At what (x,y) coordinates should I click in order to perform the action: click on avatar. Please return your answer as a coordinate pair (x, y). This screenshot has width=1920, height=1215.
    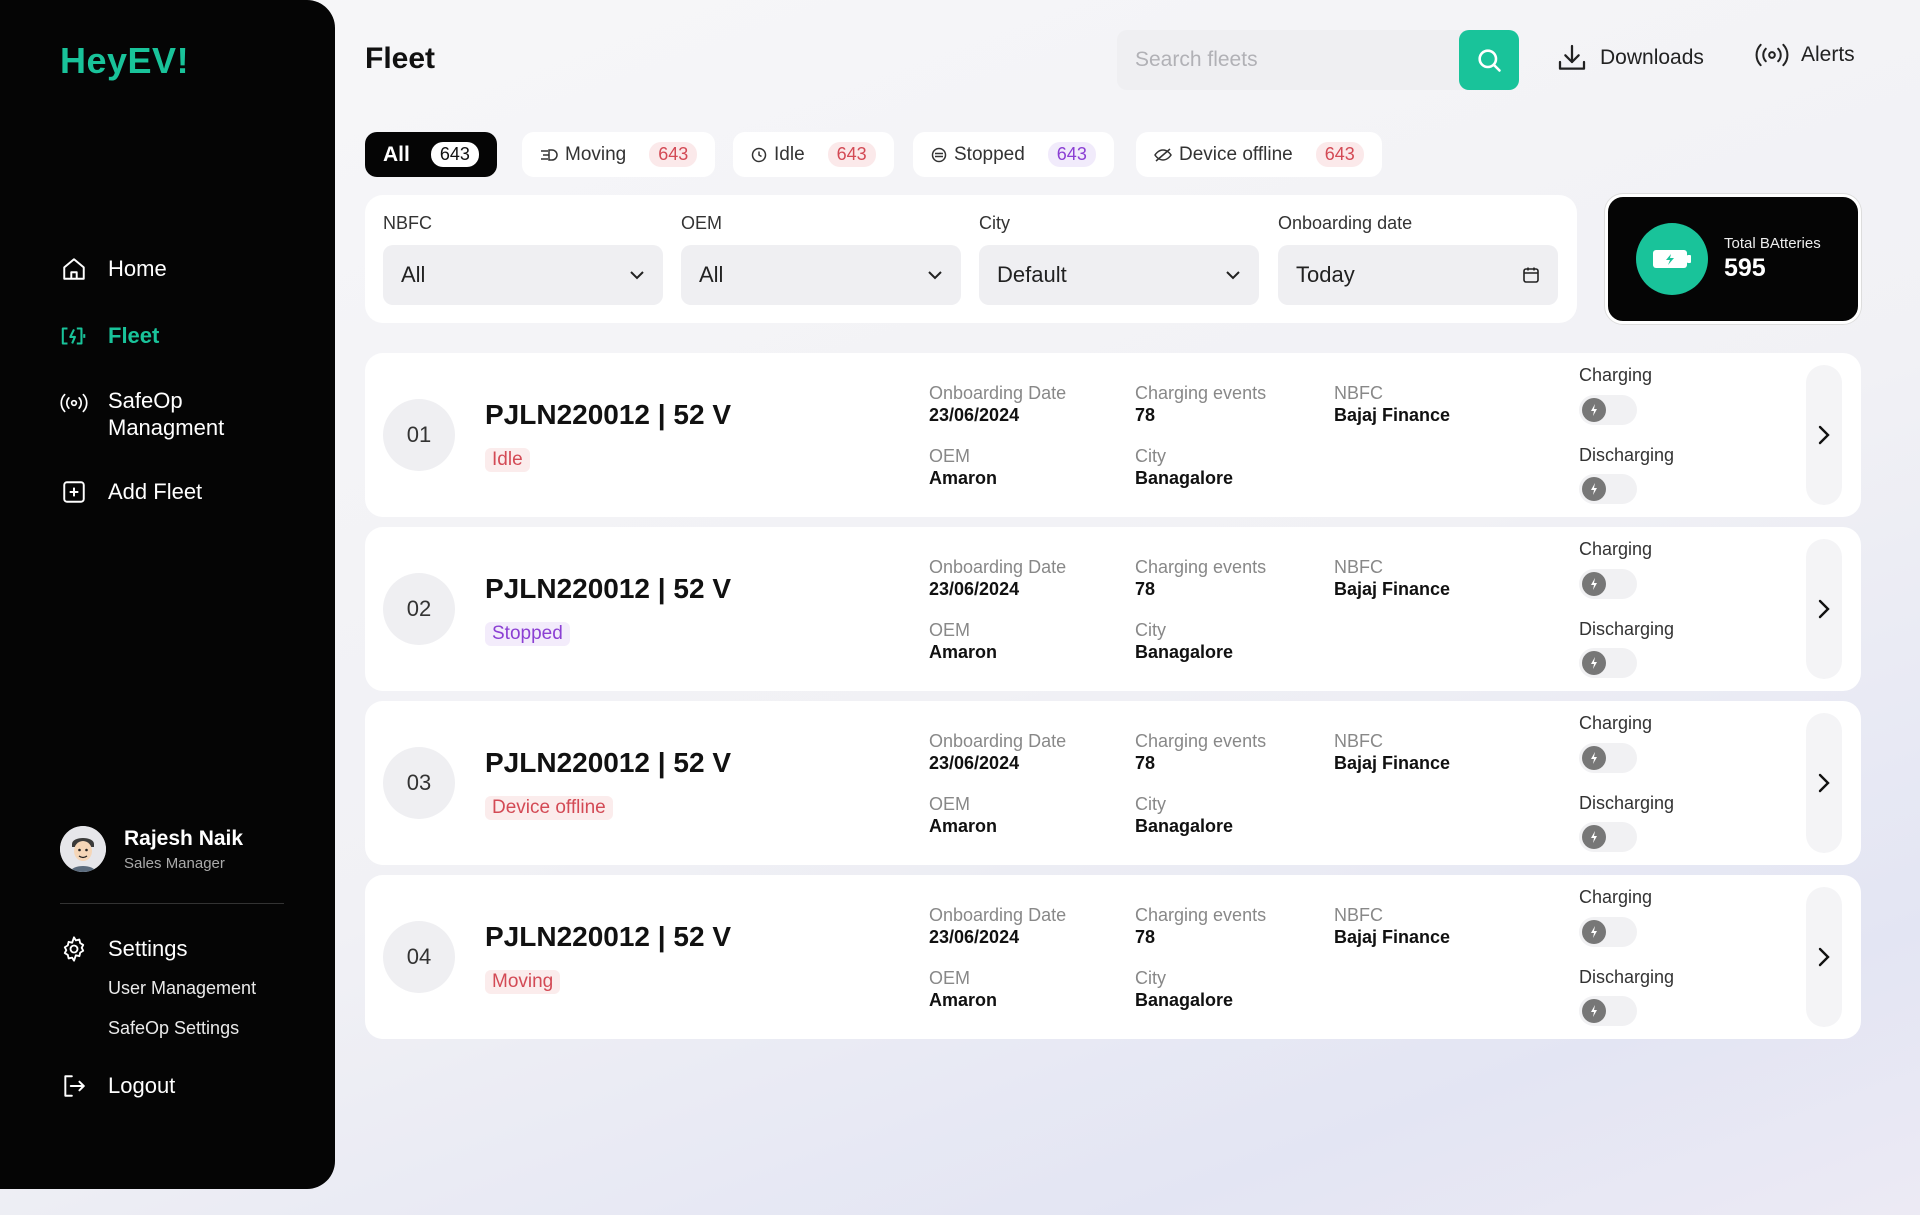
    Looking at the image, I should click on (83, 849).